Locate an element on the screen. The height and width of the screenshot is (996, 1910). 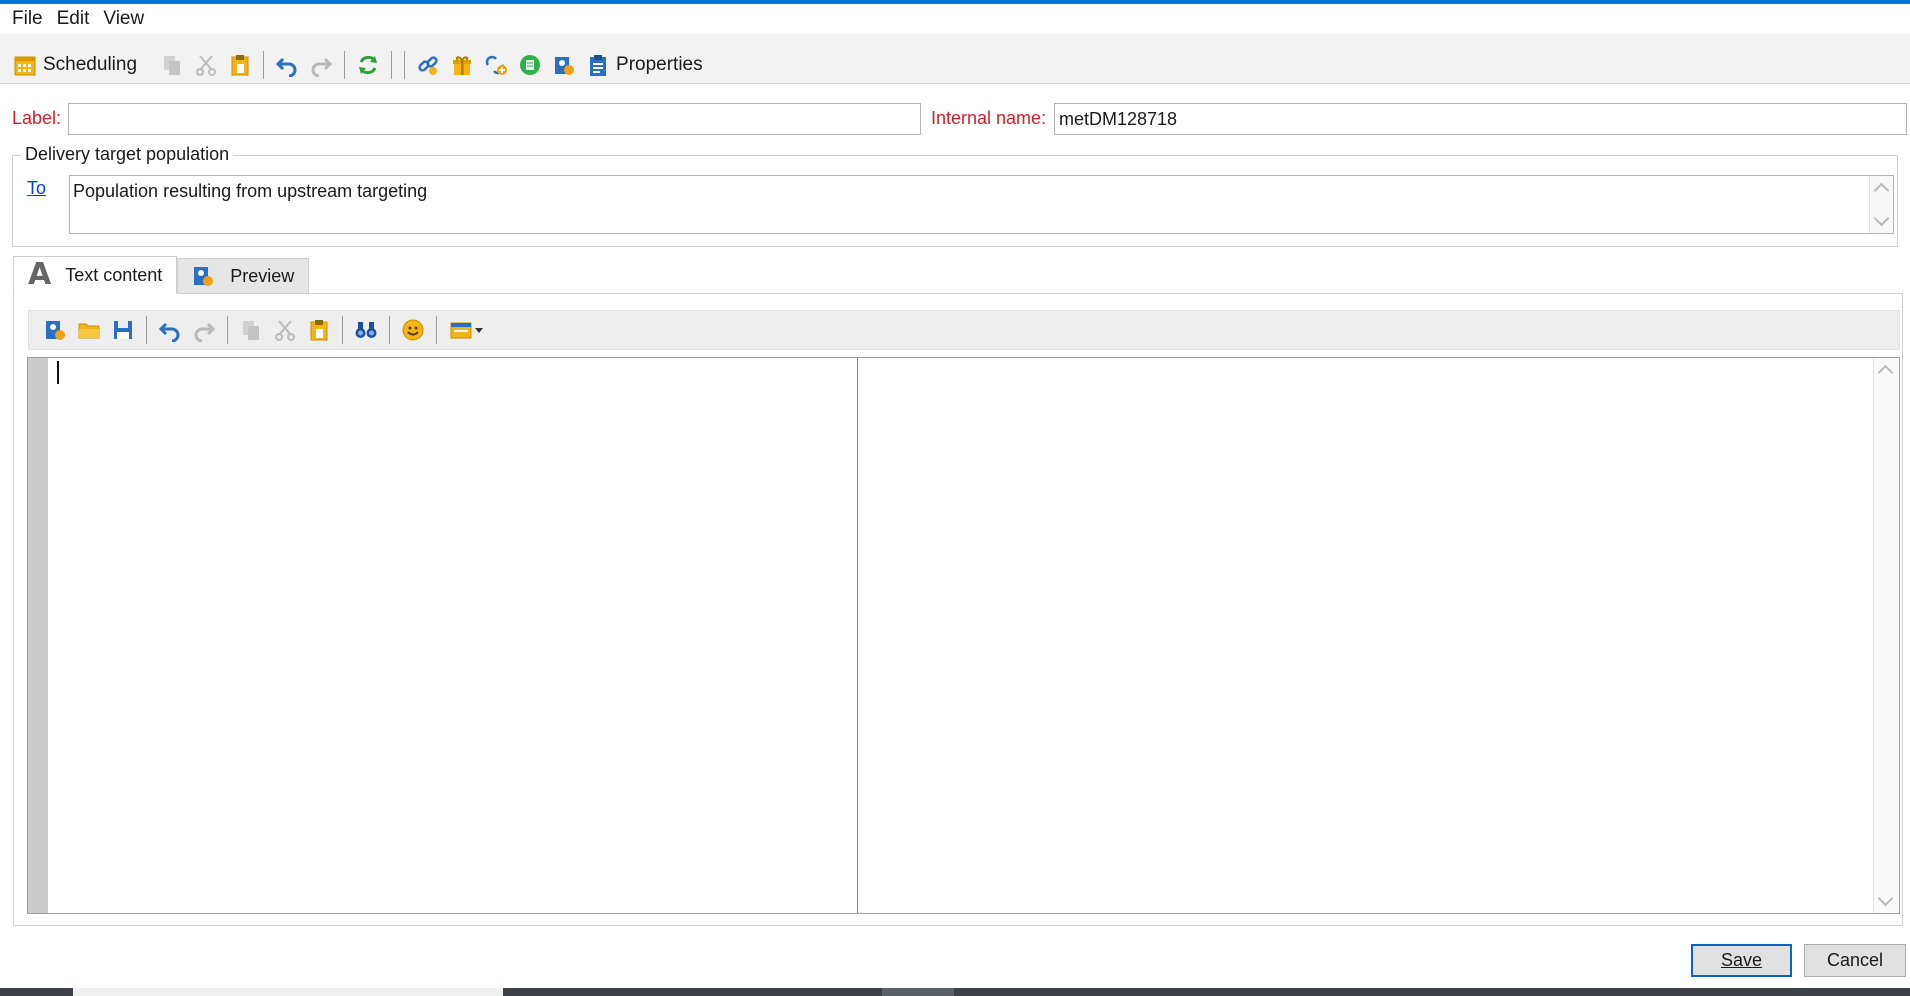
menu-file: File is located at coordinates (27, 19).